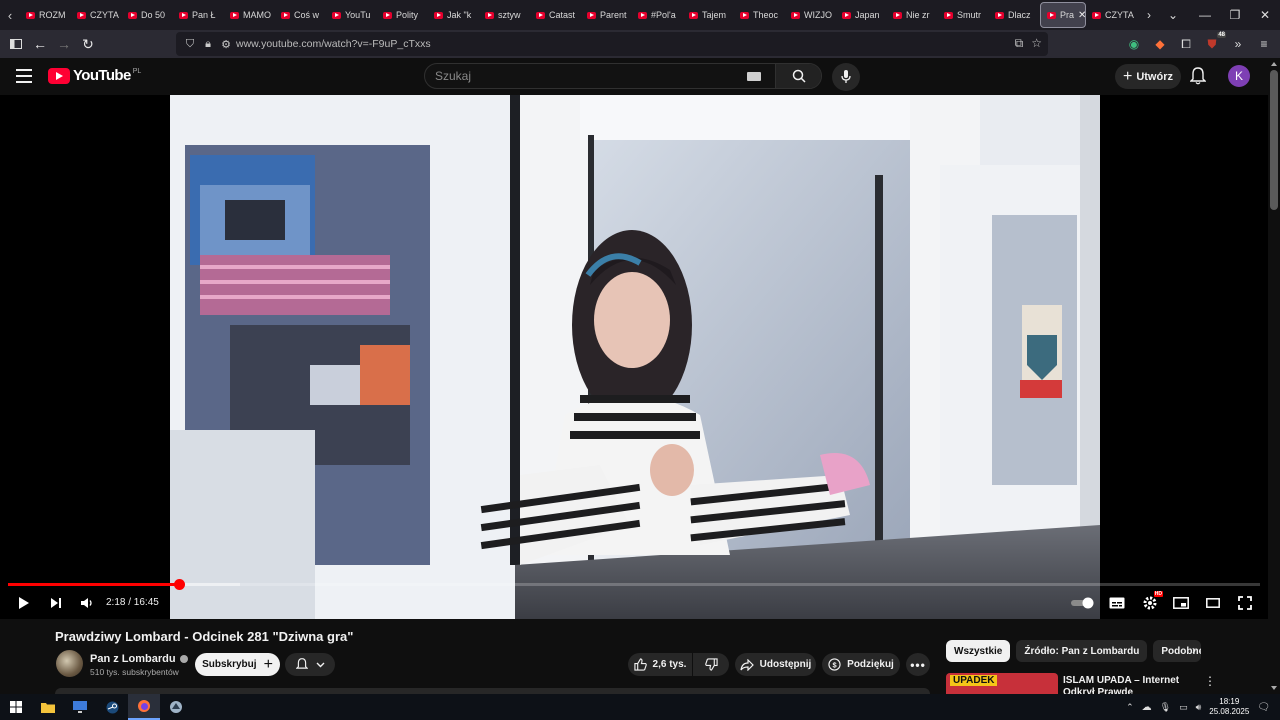 This screenshot has width=1280, height=720. Describe the element at coordinates (1083, 603) in the screenshot. I see `autoplay-toggle` at that location.